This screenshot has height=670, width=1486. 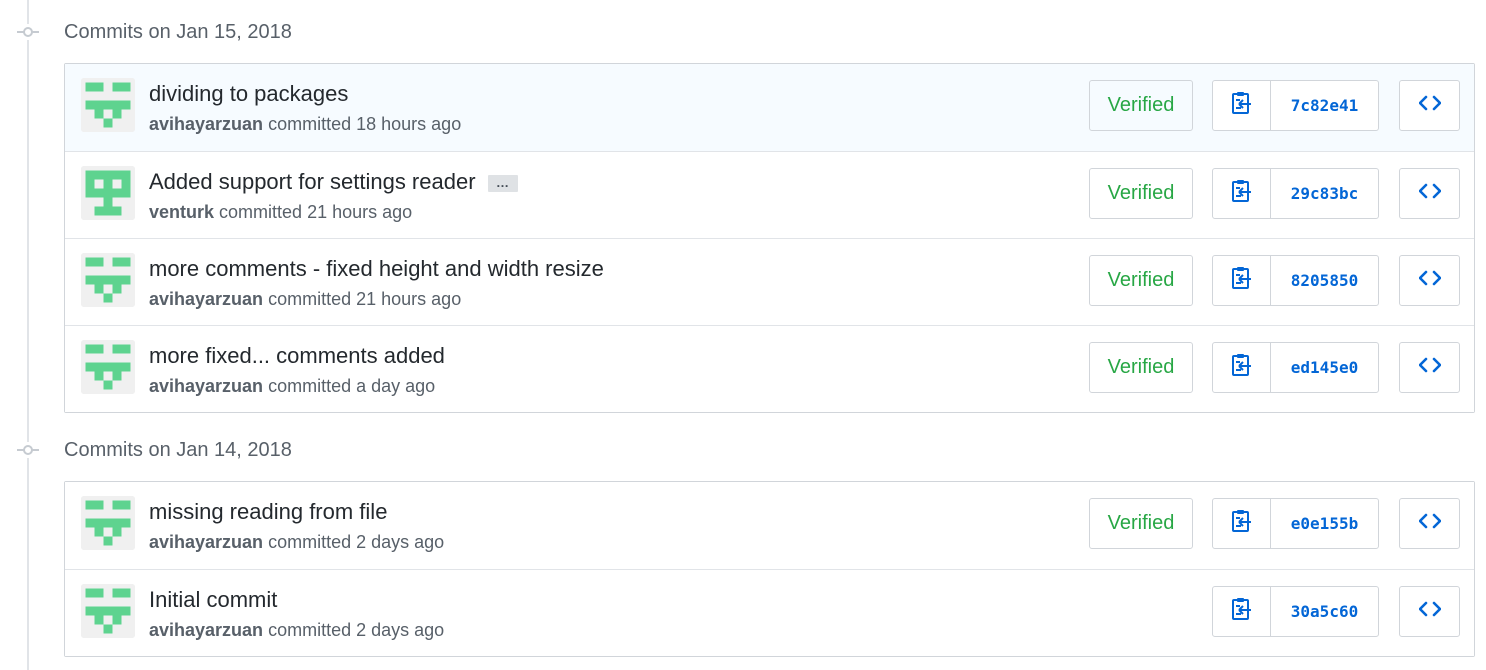 What do you see at coordinates (178, 32) in the screenshot?
I see `commit-group-title: Commits on Jan 15, 2018` at bounding box center [178, 32].